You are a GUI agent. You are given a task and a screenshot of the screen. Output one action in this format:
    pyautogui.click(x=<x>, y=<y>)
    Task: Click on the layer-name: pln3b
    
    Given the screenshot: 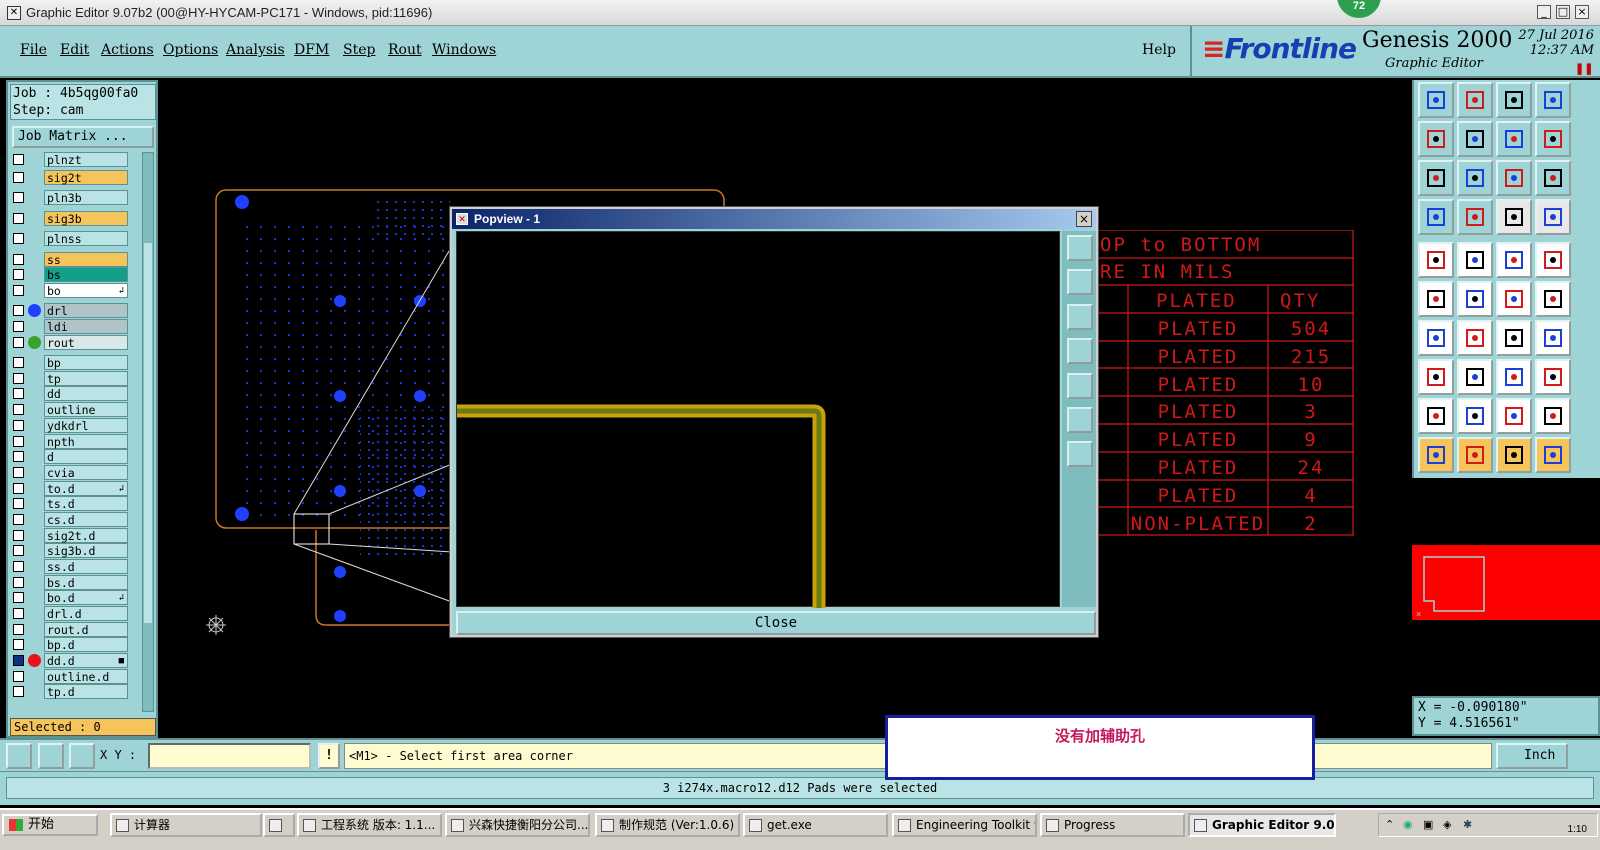 What is the action you would take?
    pyautogui.click(x=86, y=197)
    